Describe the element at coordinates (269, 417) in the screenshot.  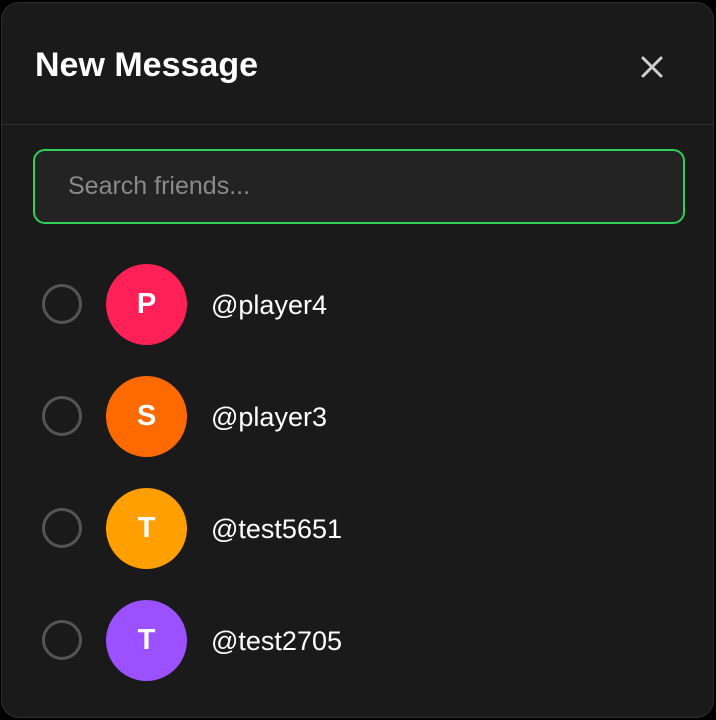
I see `friend-username: @player3` at that location.